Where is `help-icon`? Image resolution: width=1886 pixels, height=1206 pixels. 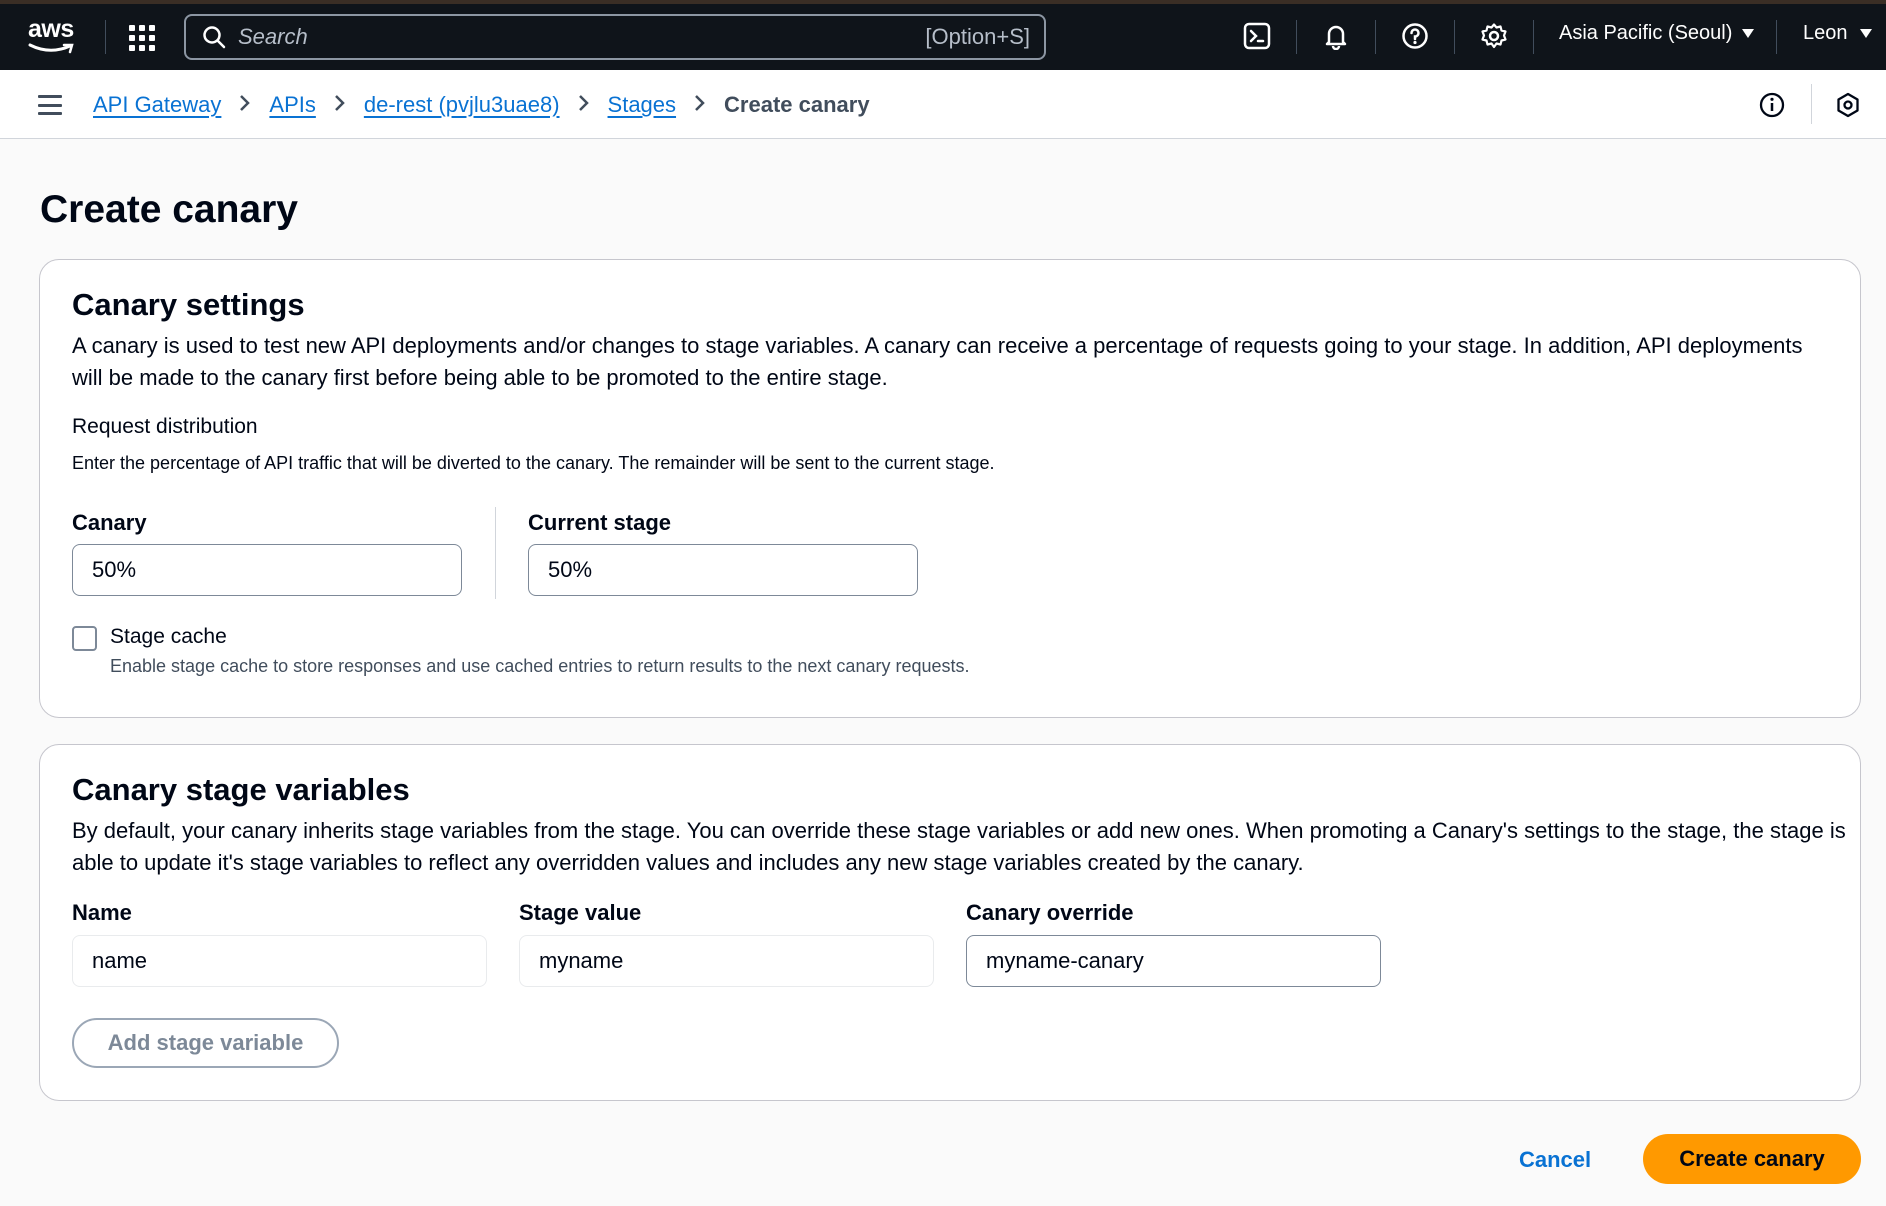 help-icon is located at coordinates (1415, 36).